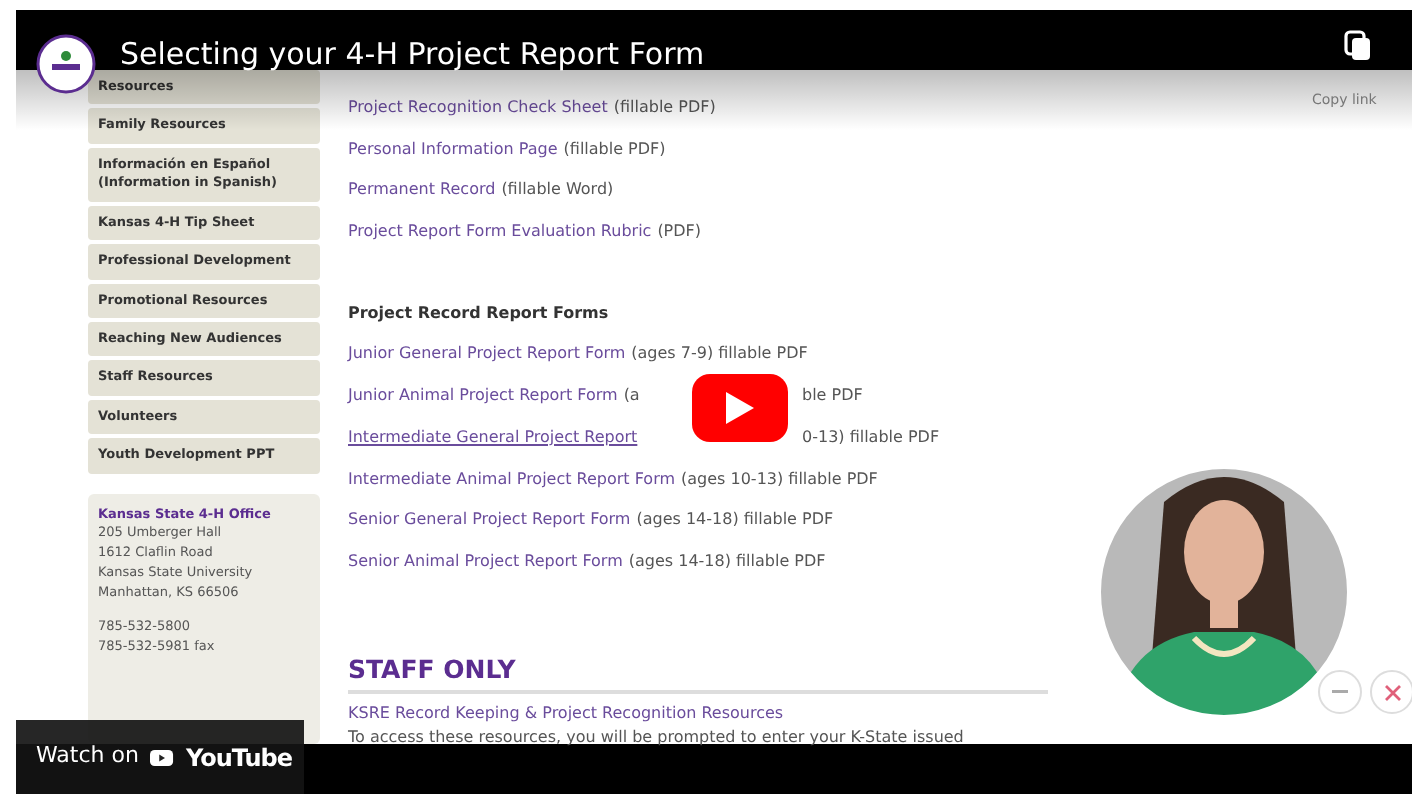  I want to click on form-link: Junior General Project Report Form, so click(487, 363).